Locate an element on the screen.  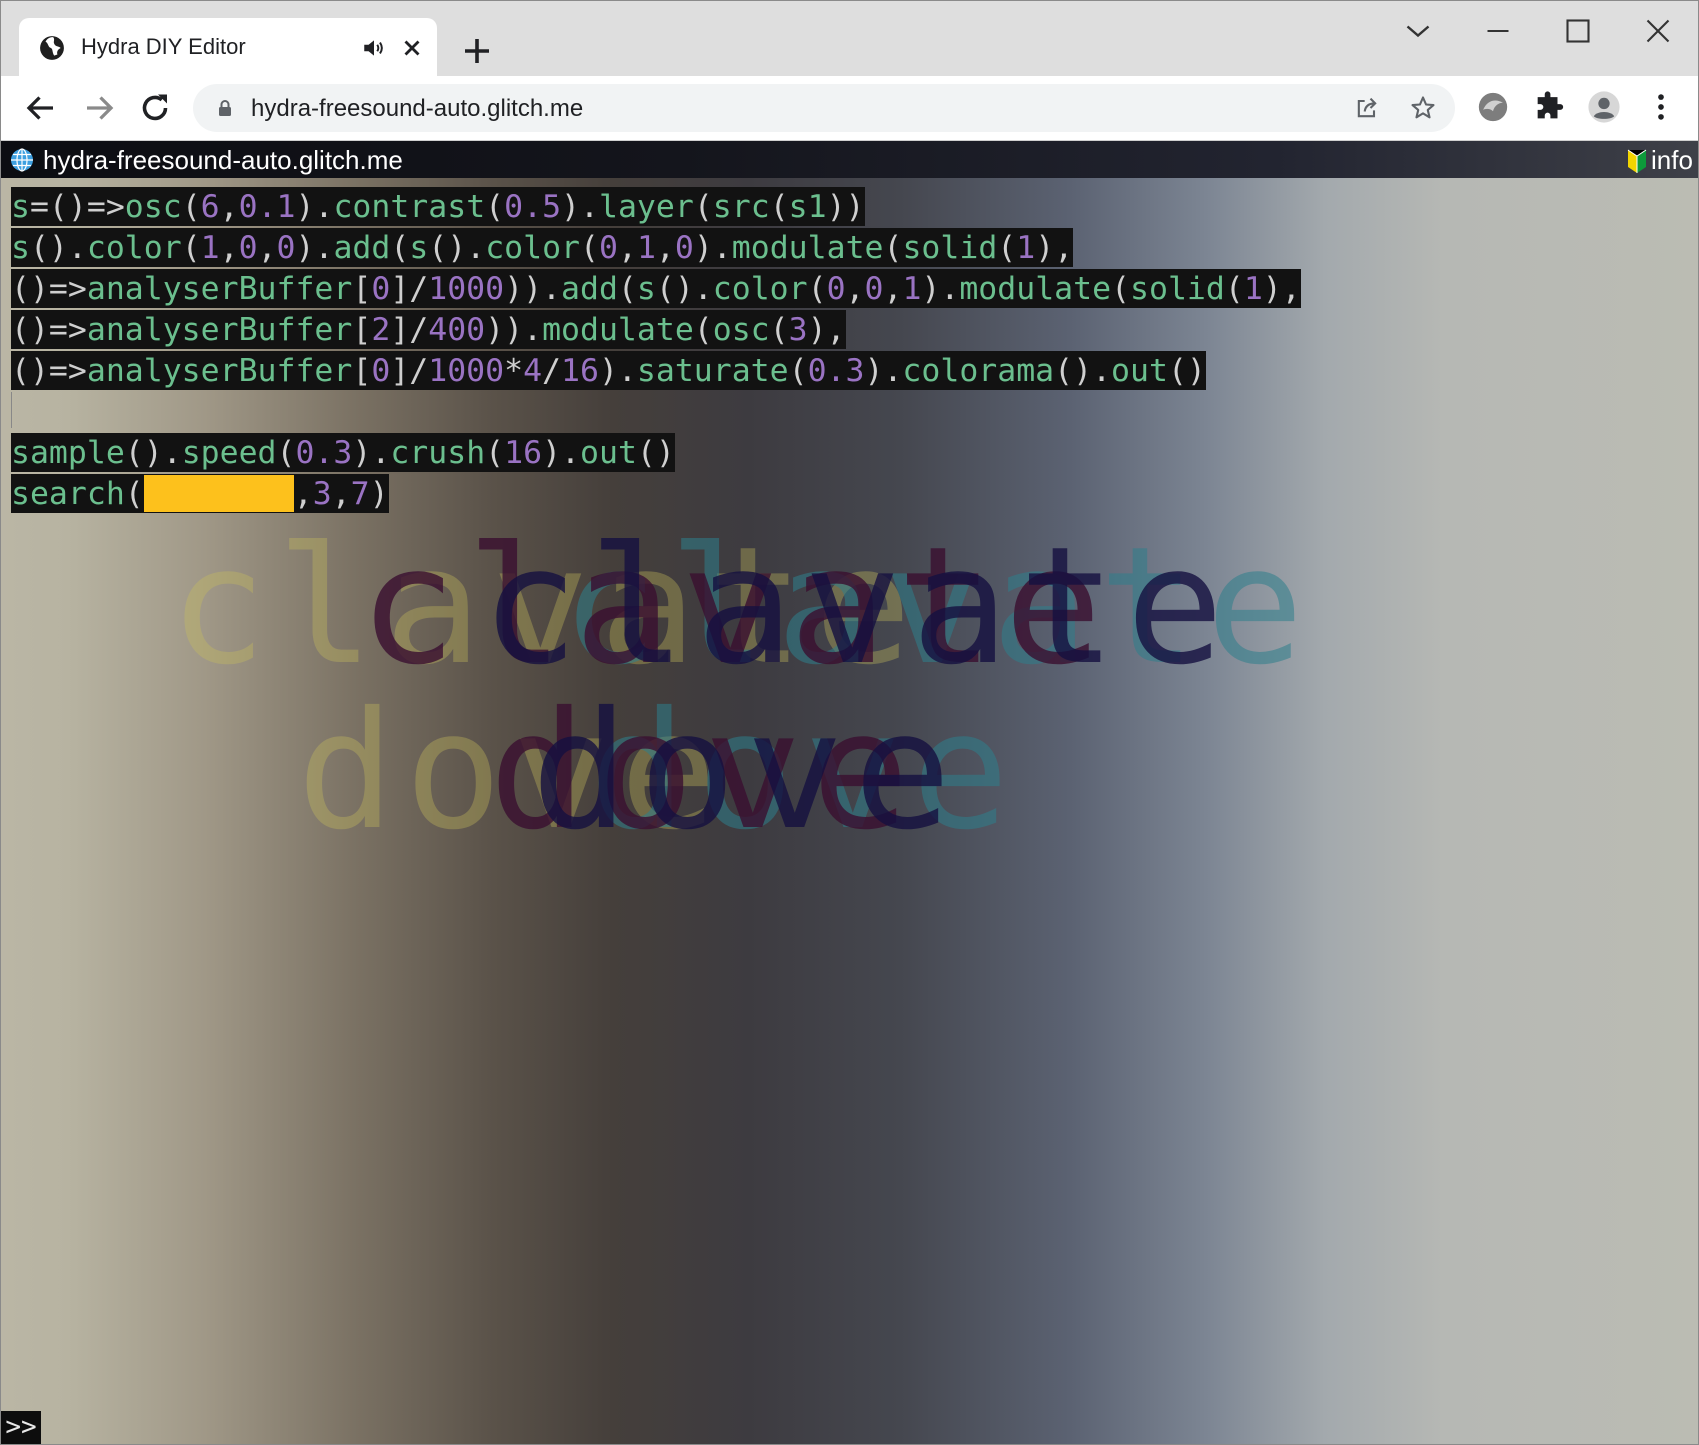
window-close-icon is located at coordinates (1658, 31).